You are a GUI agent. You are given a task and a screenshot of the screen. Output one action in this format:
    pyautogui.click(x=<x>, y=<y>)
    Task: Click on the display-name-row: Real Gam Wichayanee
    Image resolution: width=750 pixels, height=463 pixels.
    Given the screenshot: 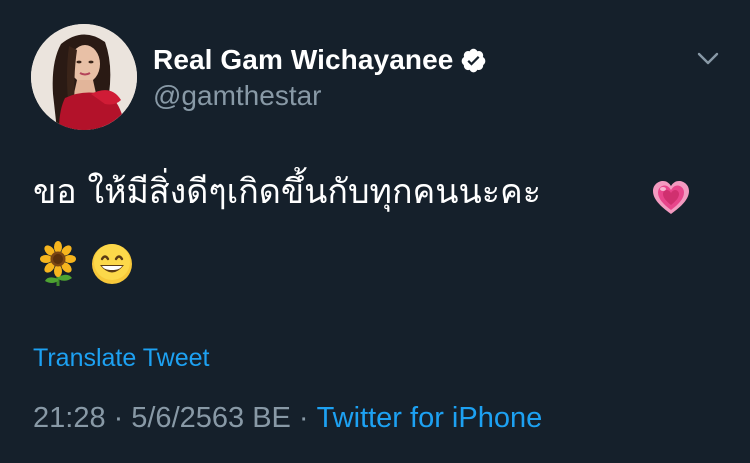 What is the action you would take?
    pyautogui.click(x=320, y=60)
    